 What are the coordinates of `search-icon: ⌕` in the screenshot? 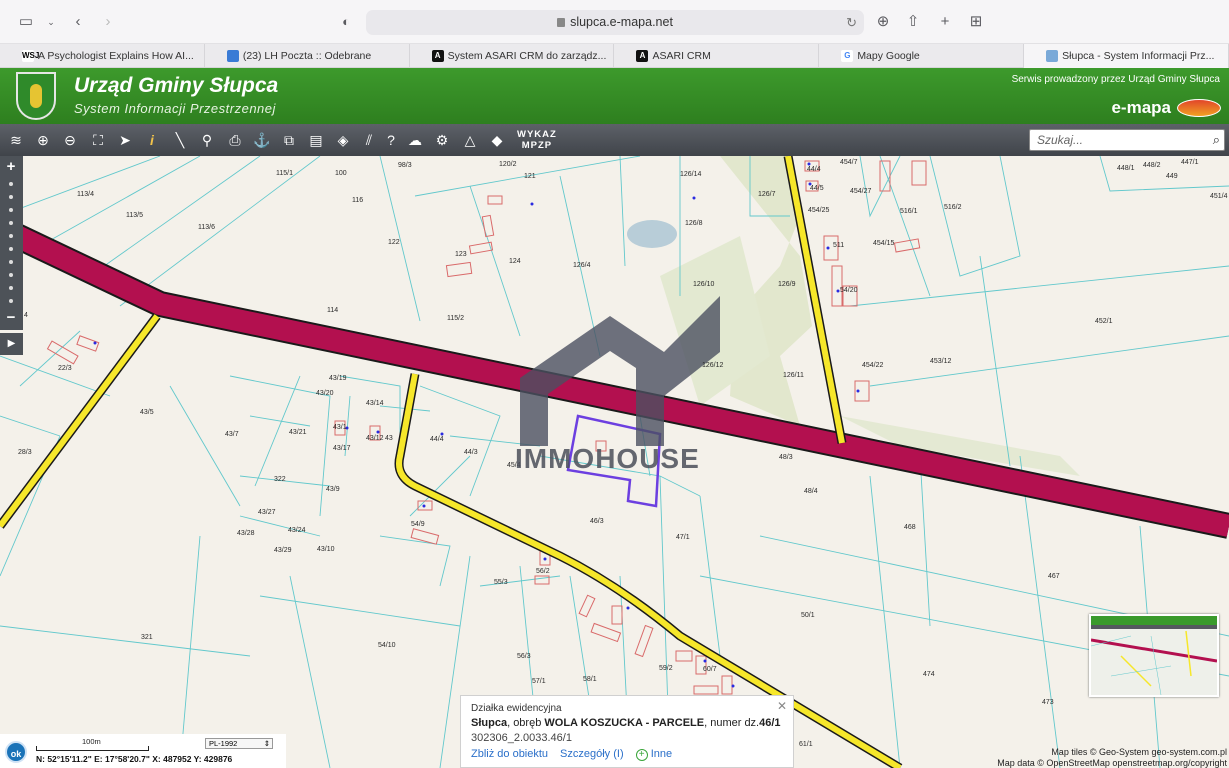 It's located at (1216, 140).